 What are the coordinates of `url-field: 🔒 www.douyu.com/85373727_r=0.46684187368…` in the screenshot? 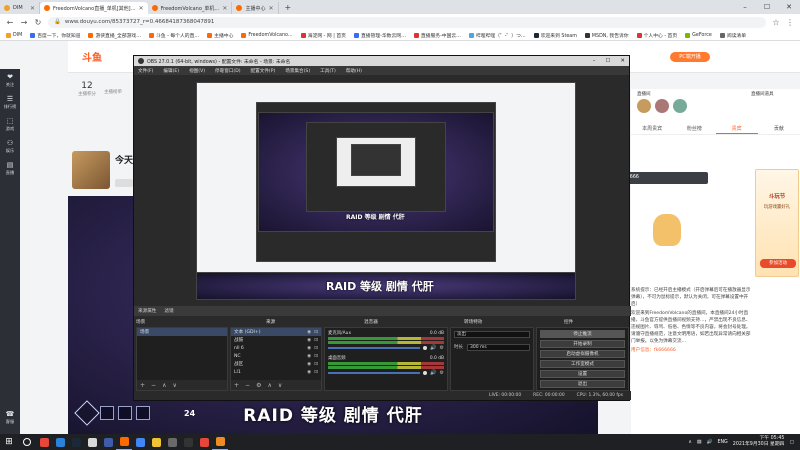 It's located at (407, 22).